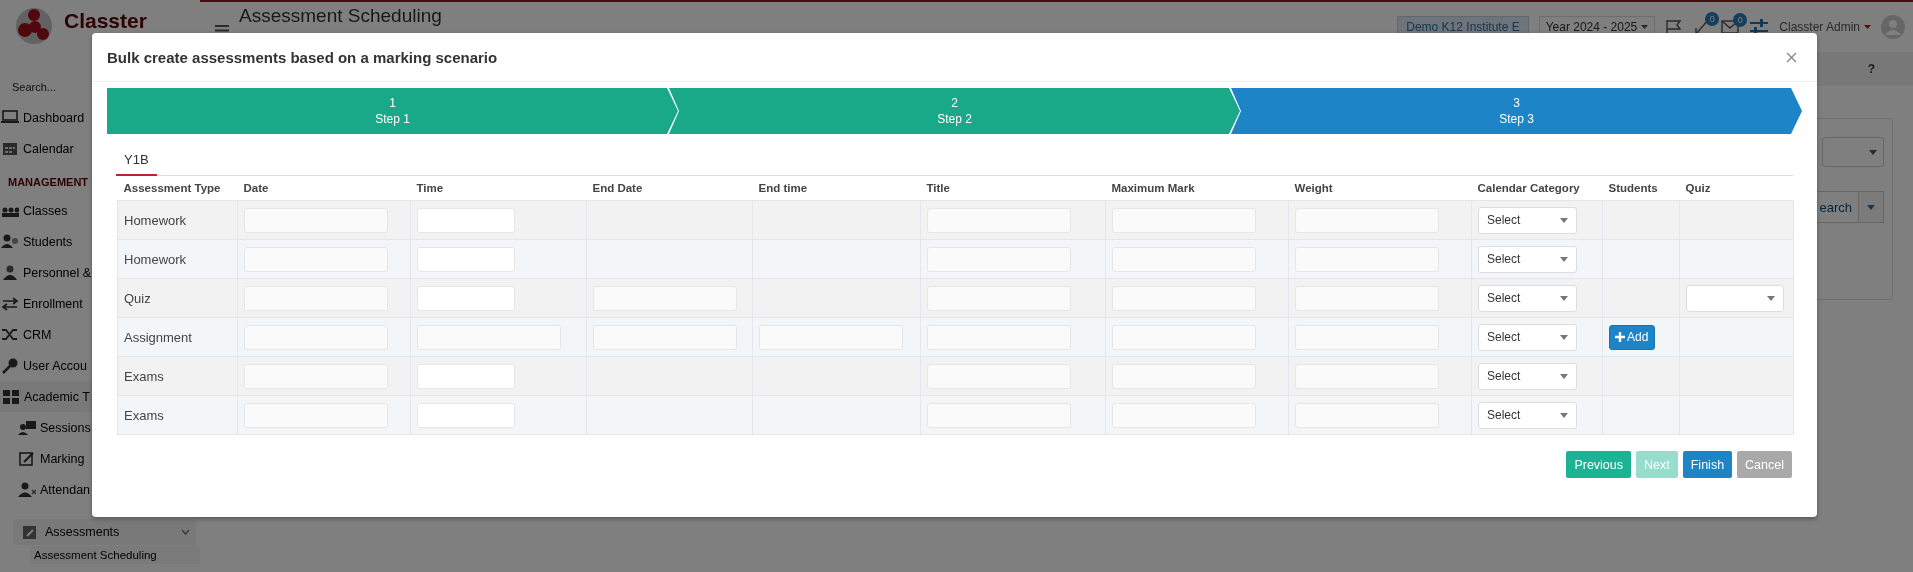  Describe the element at coordinates (53, 303) in the screenshot. I see `menu-item-label: Enrollment` at that location.